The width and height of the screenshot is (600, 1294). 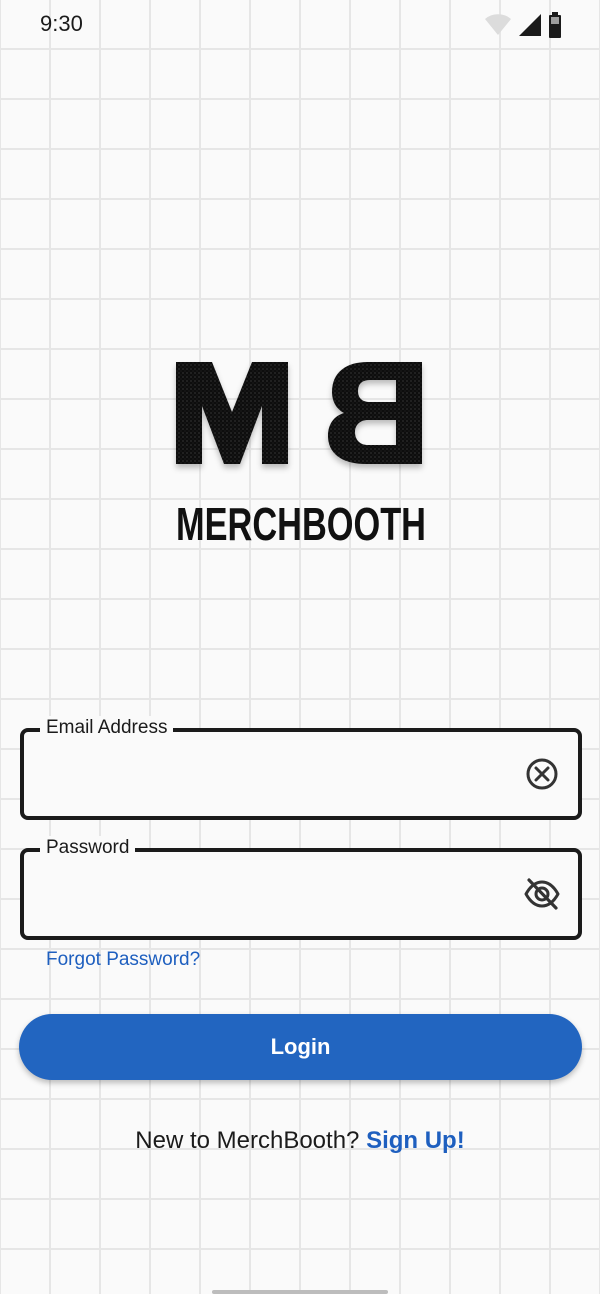 I want to click on email-field: Email Address, so click(x=301, y=768).